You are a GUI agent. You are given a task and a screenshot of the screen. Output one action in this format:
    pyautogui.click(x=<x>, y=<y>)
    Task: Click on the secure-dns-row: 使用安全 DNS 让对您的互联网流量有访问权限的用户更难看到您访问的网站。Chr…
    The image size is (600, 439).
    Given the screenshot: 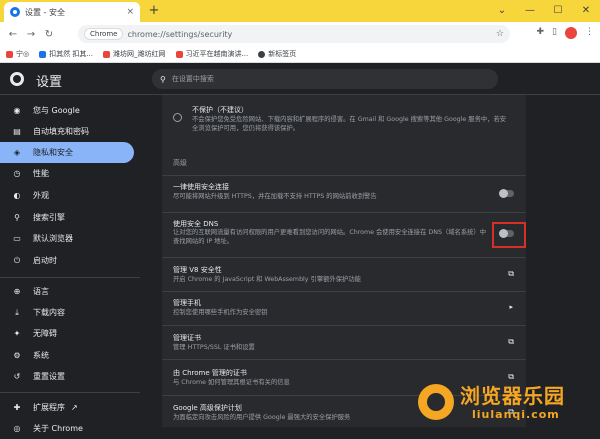 What is the action you would take?
    pyautogui.click(x=344, y=234)
    